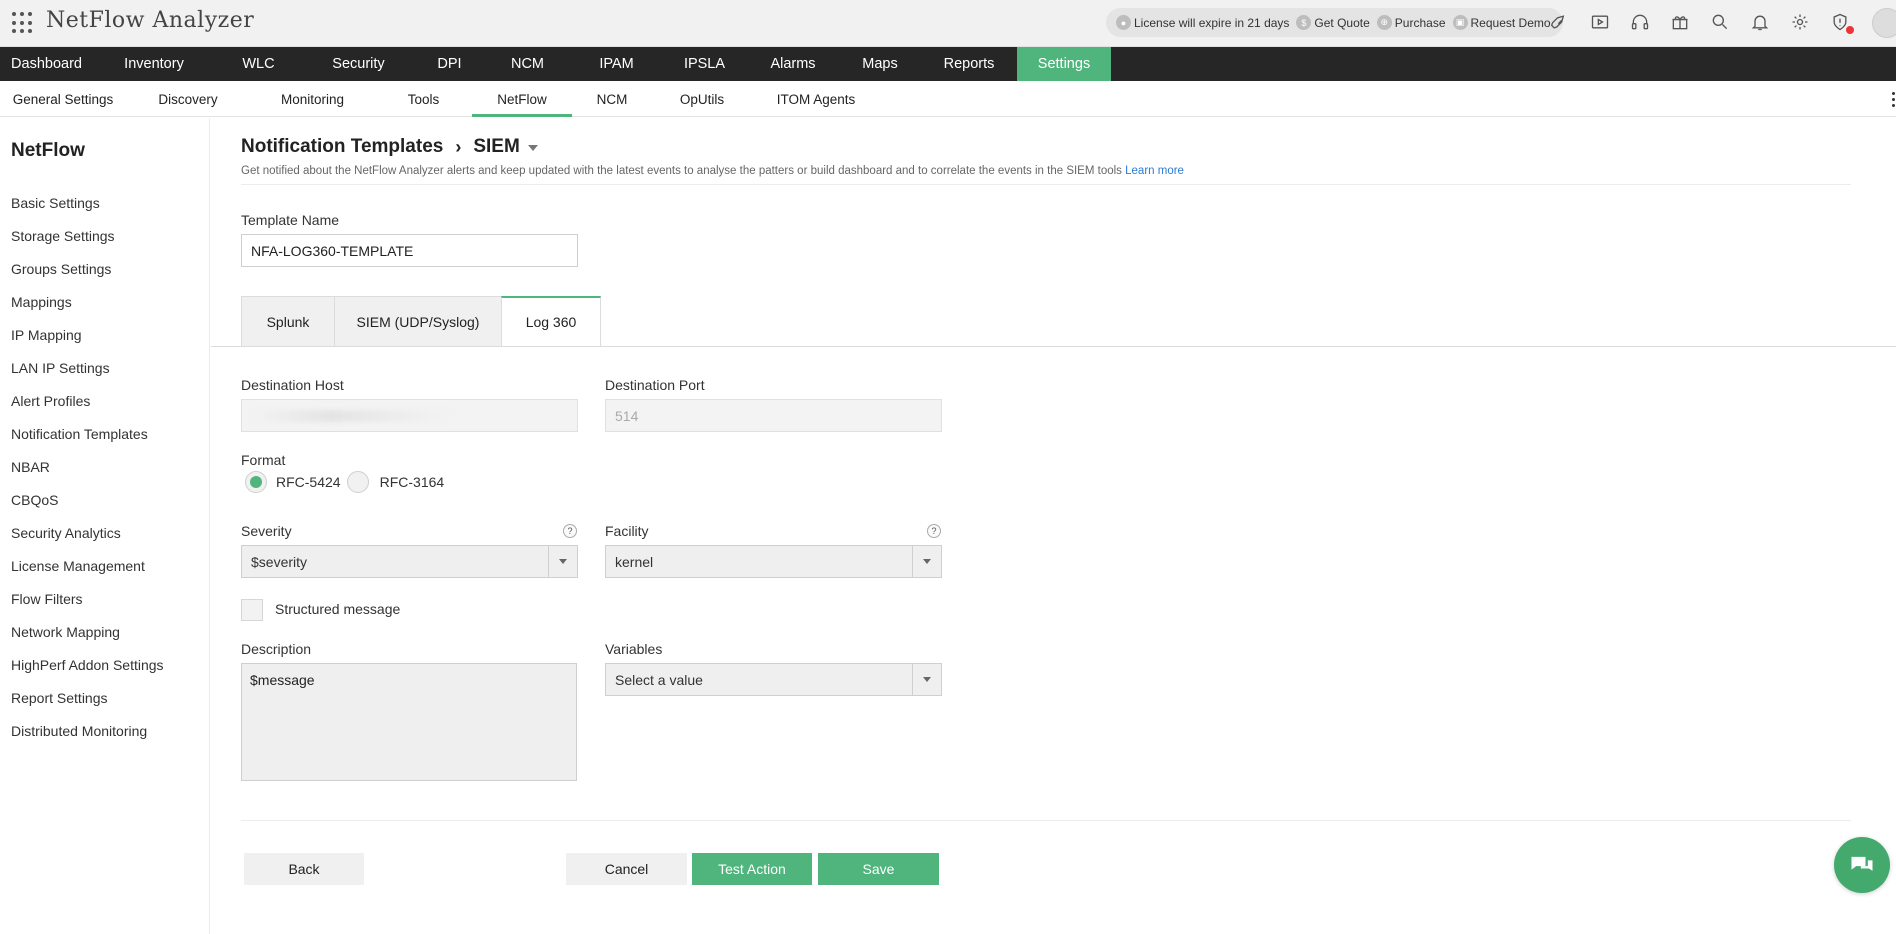  What do you see at coordinates (105, 203) in the screenshot?
I see `sidebar-item-basic-settings: Basic Settings` at bounding box center [105, 203].